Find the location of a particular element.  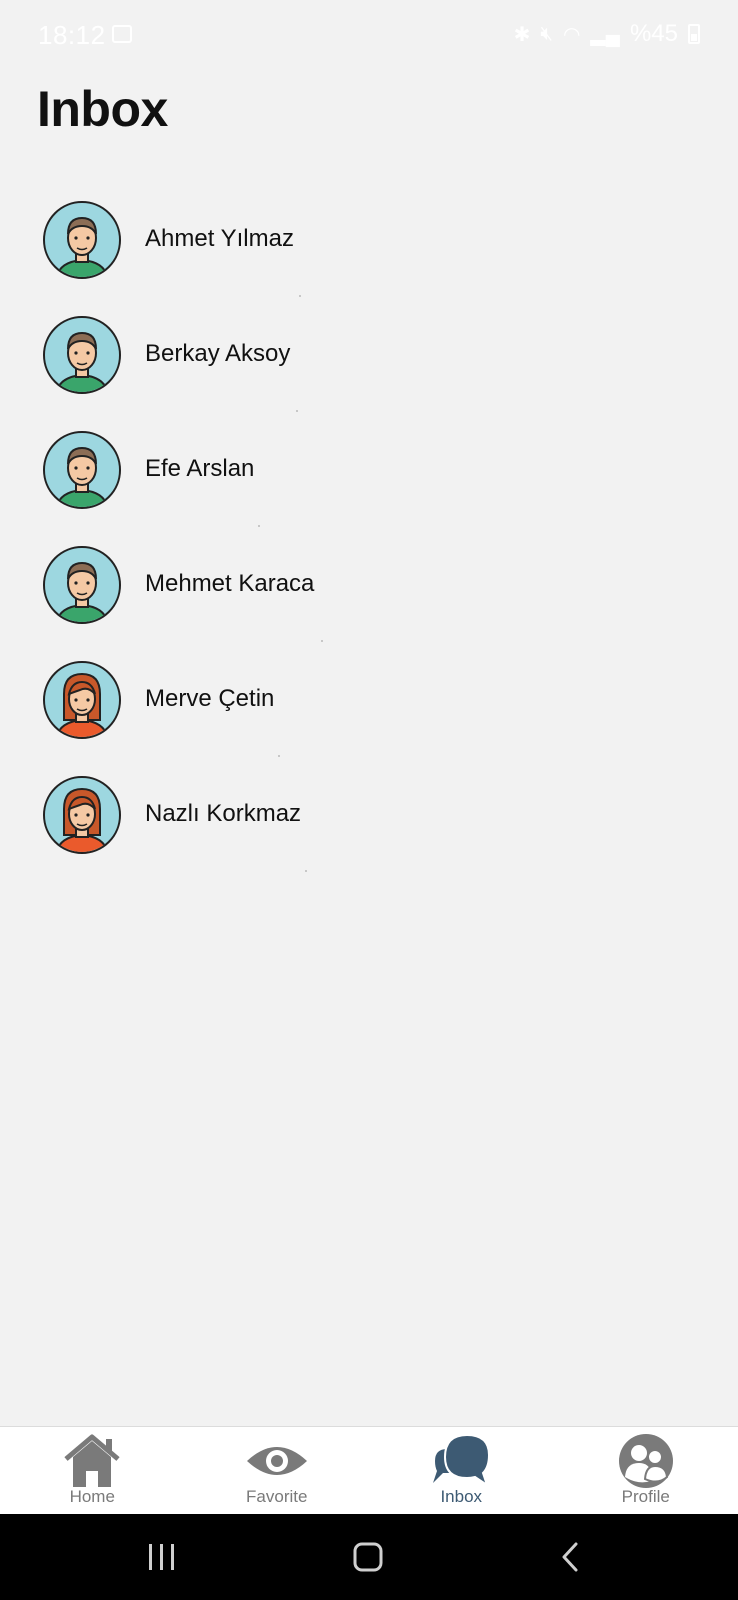

nav-label-favorite: Favorite is located at coordinates (277, 1496).